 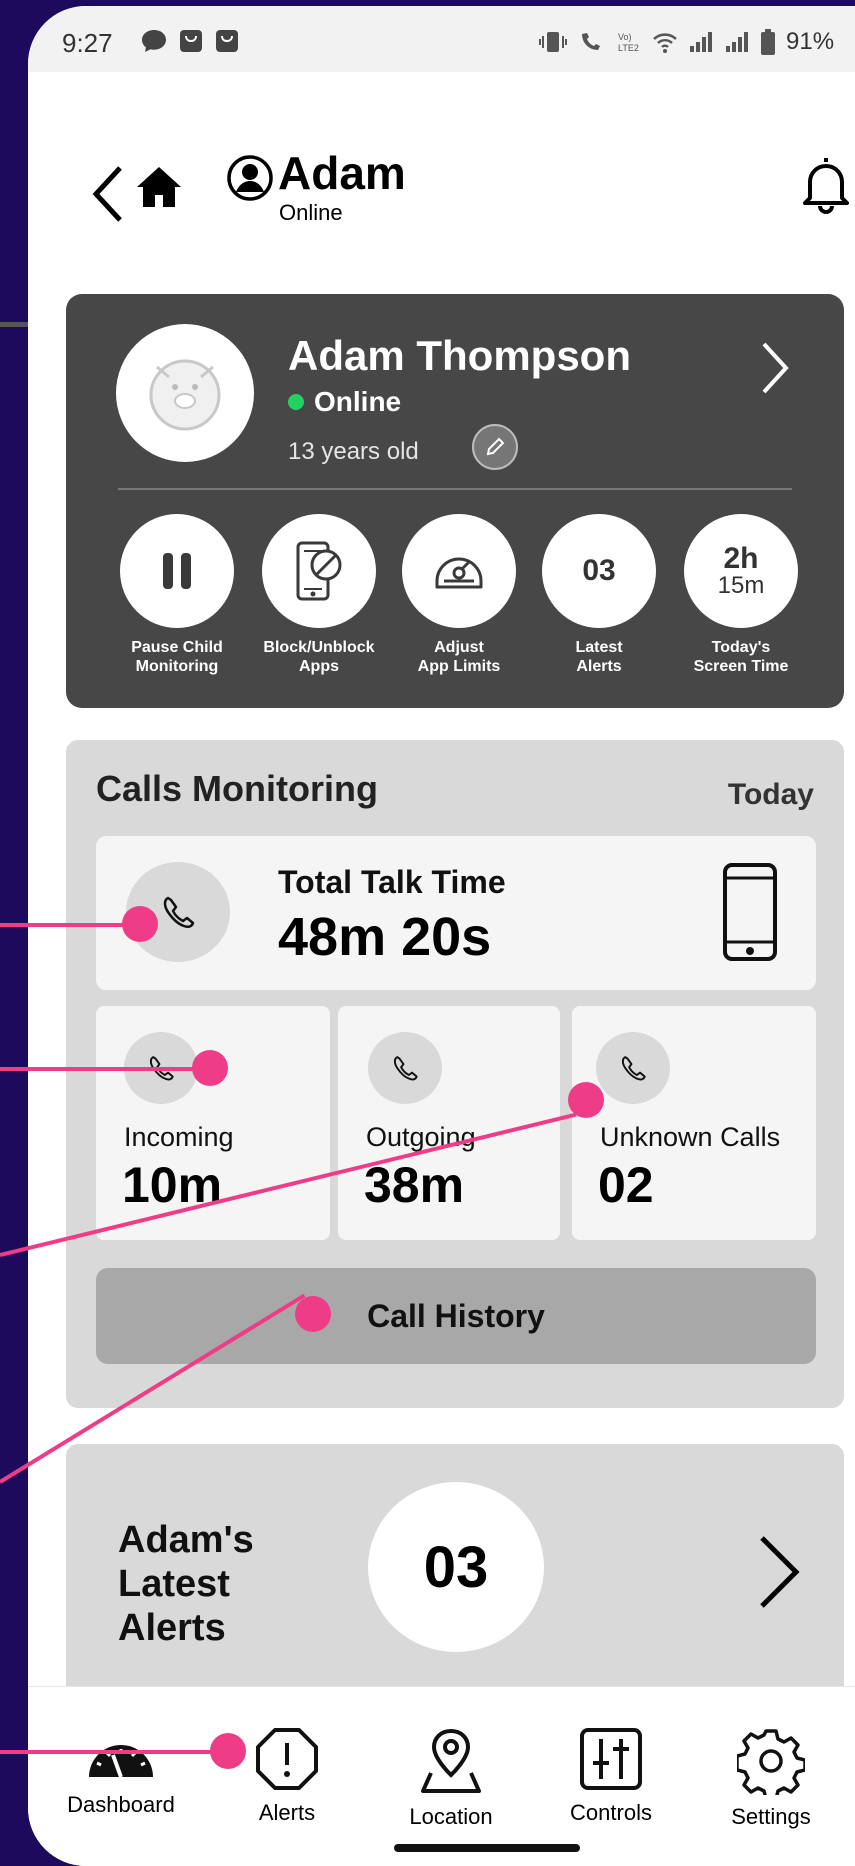 I want to click on block-apps-action: Block/Unblock Apps, so click(x=319, y=595).